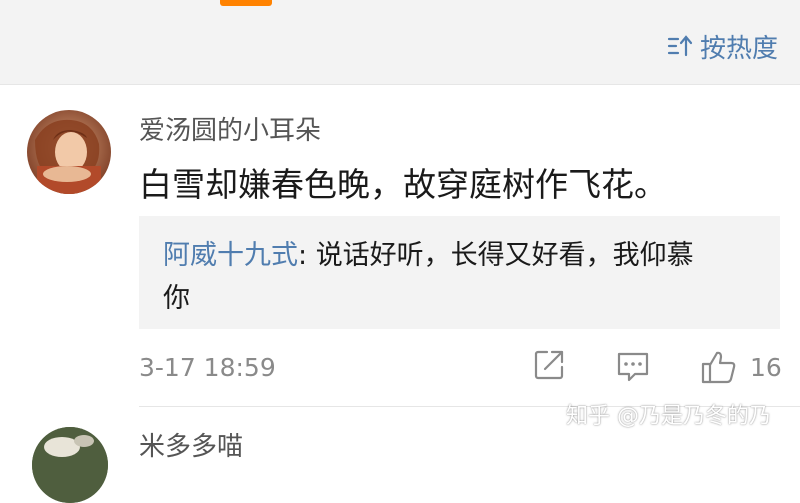  What do you see at coordinates (403, 184) in the screenshot?
I see `comment-text: 白雪却嫌春色晚，故穿庭树作飞花。` at bounding box center [403, 184].